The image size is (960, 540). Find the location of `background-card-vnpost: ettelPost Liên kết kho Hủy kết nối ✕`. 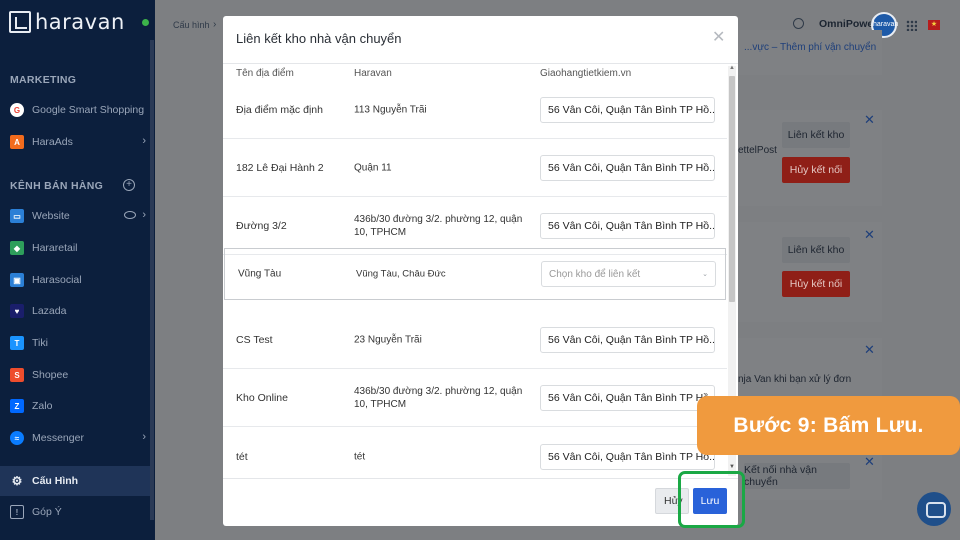

background-card-vnpost: ettelPost Liên kết kho Hủy kết nối ✕ is located at coordinates (810, 158).